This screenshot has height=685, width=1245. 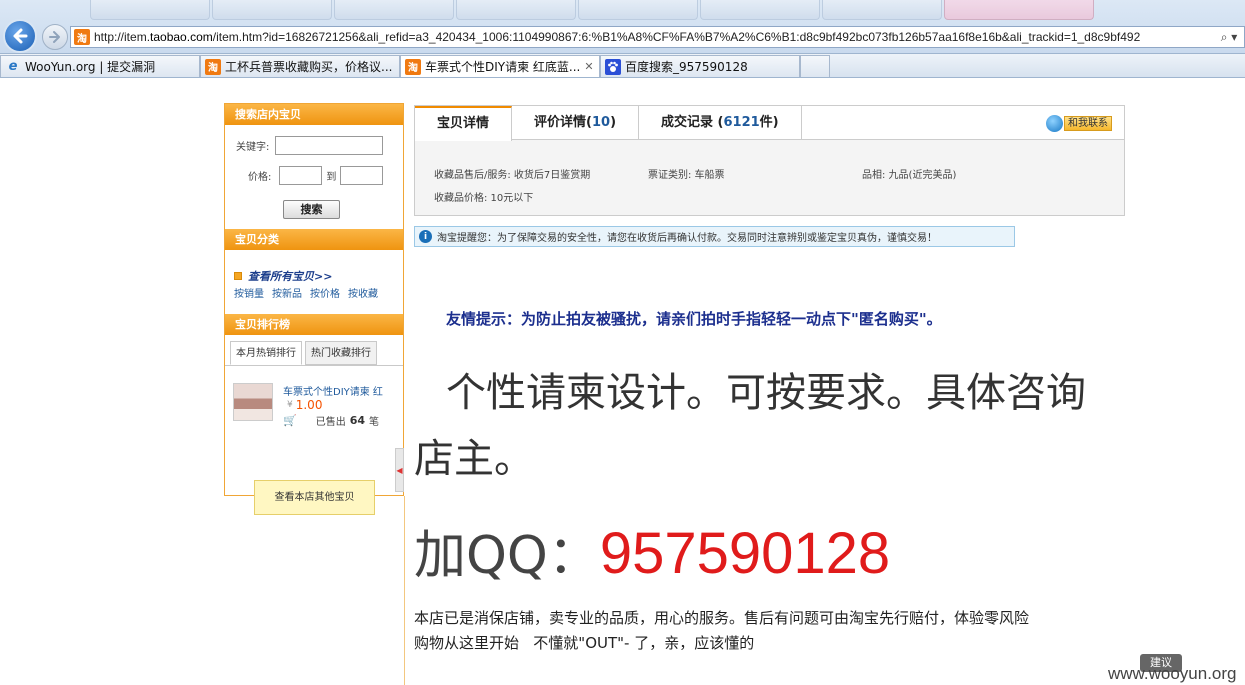 What do you see at coordinates (357, 420) in the screenshot?
I see `sold-count: 64` at bounding box center [357, 420].